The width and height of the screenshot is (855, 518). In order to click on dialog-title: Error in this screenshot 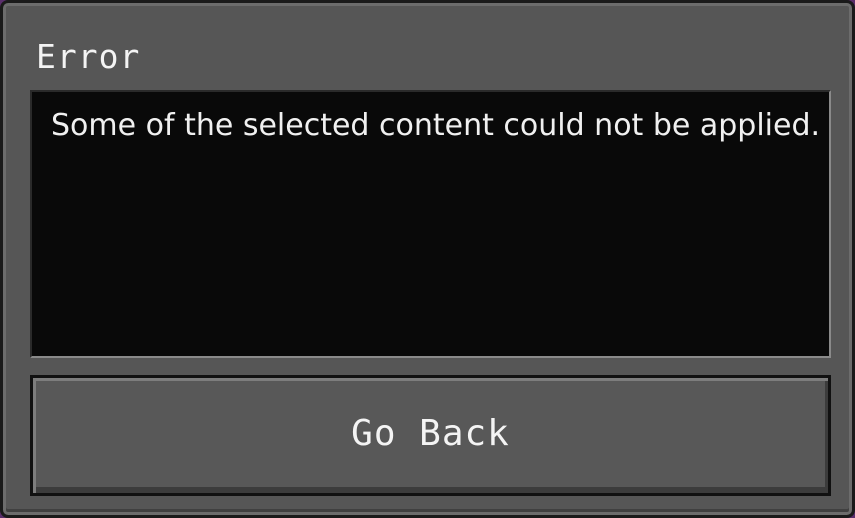, I will do `click(88, 56)`.